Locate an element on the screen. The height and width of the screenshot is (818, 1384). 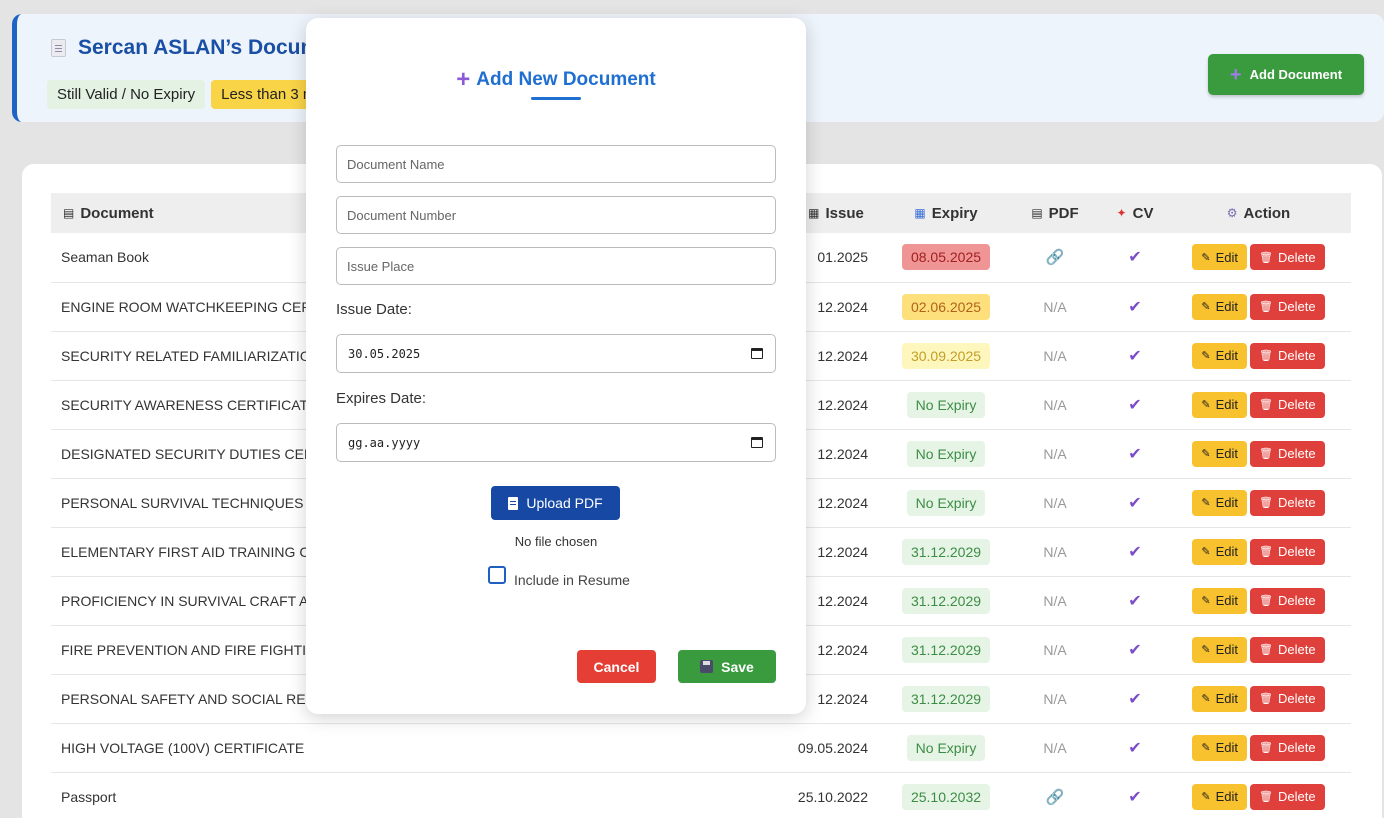
expiry-cell: 02.06.2025 is located at coordinates (946, 306).